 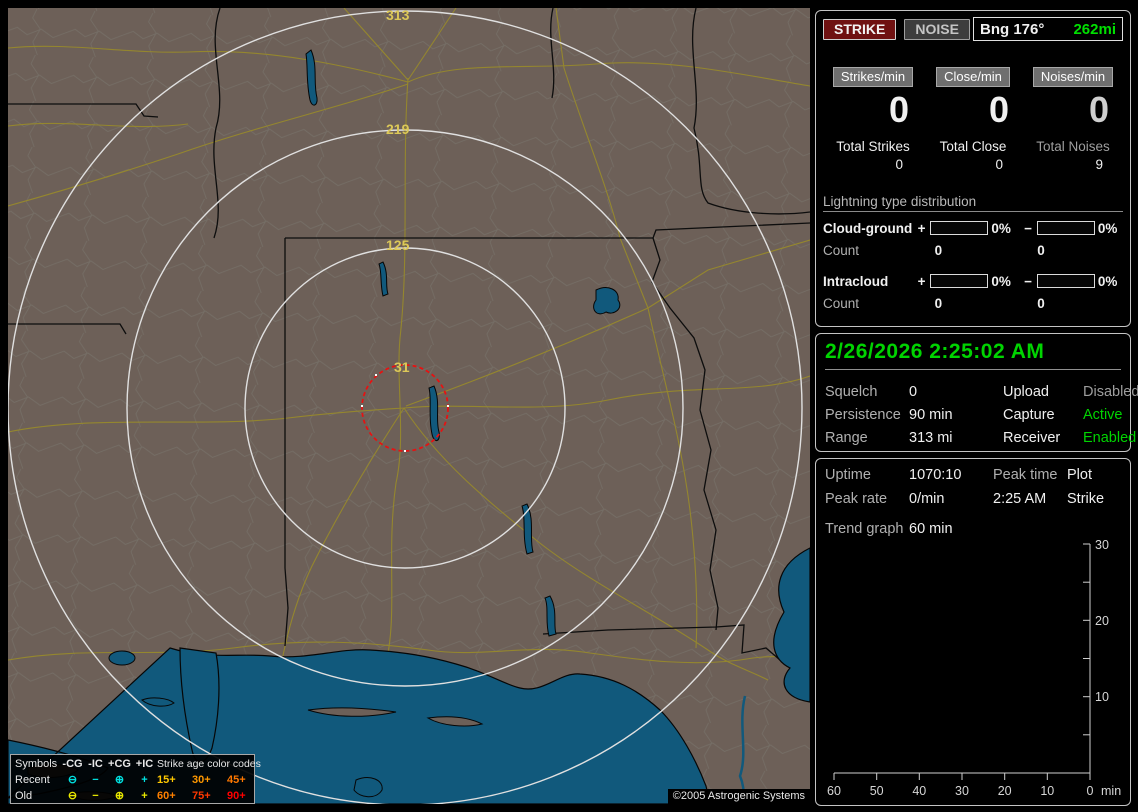 I want to click on ring-label-125: 125, so click(x=398, y=245).